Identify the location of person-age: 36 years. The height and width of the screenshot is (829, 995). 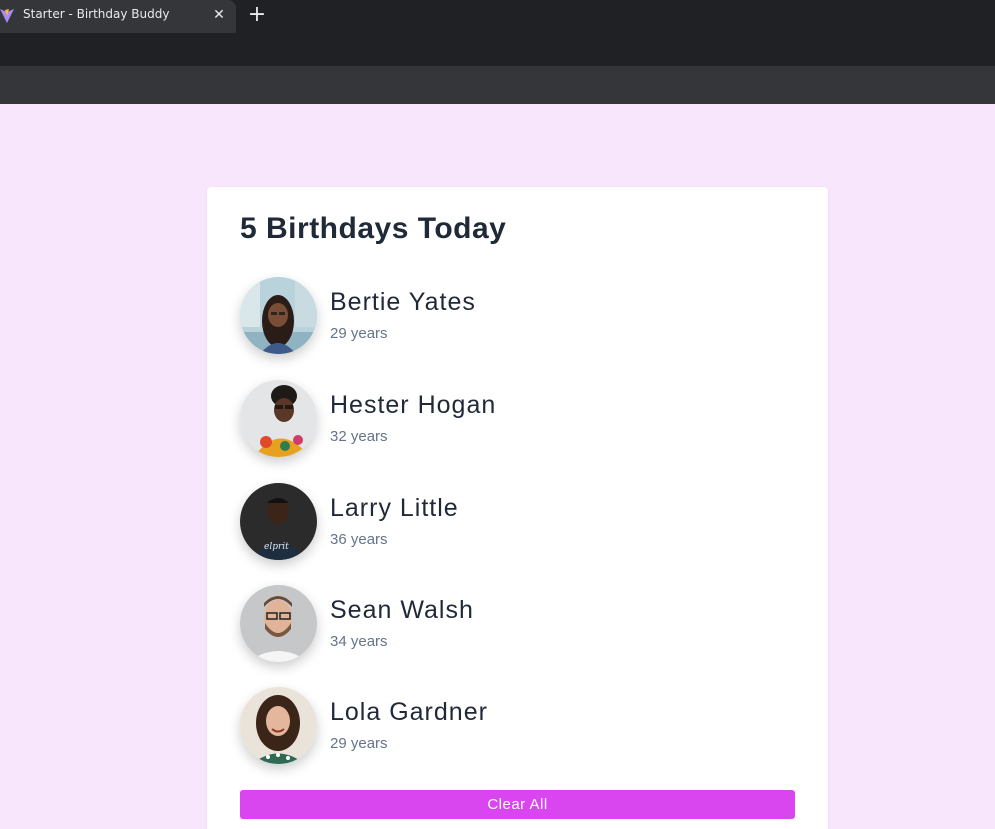
(359, 539).